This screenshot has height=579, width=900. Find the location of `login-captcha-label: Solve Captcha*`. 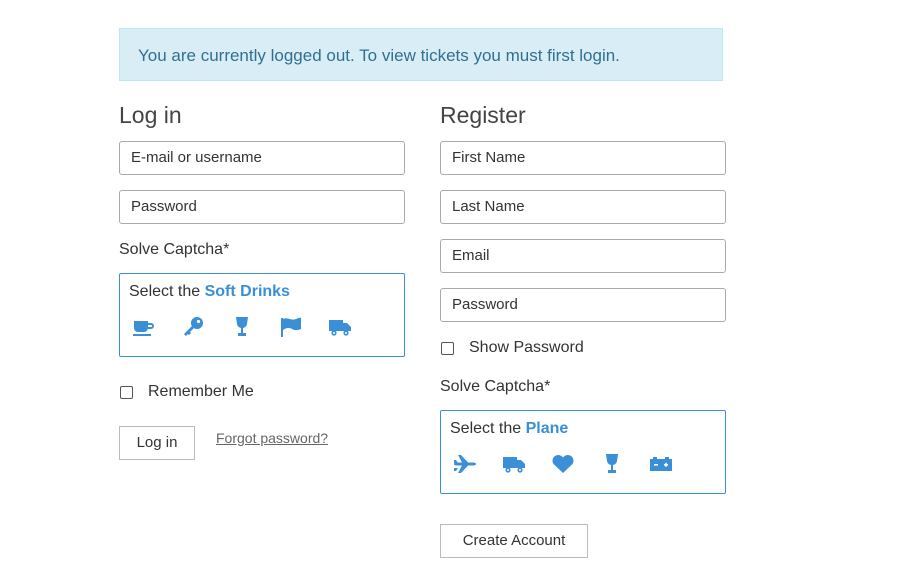

login-captcha-label: Solve Captcha* is located at coordinates (174, 249).